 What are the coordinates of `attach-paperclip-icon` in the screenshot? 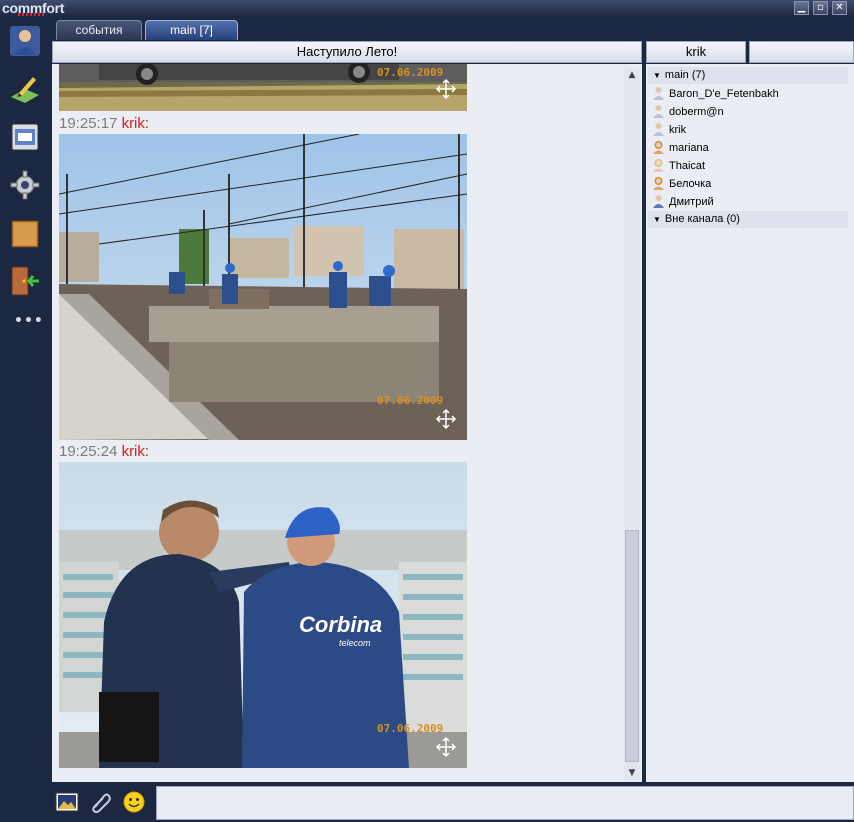 It's located at (101, 802).